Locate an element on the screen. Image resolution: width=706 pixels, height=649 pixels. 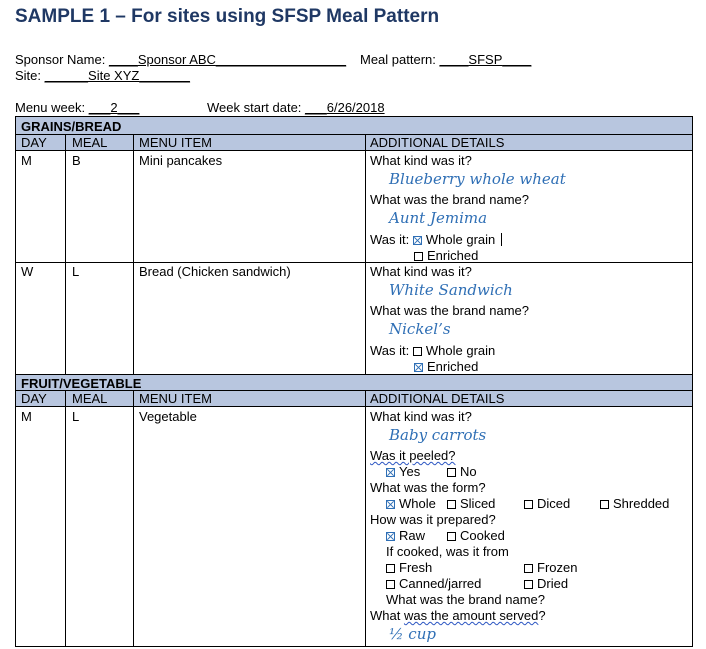
col-item-header: MENU ITEM is located at coordinates (175, 142).